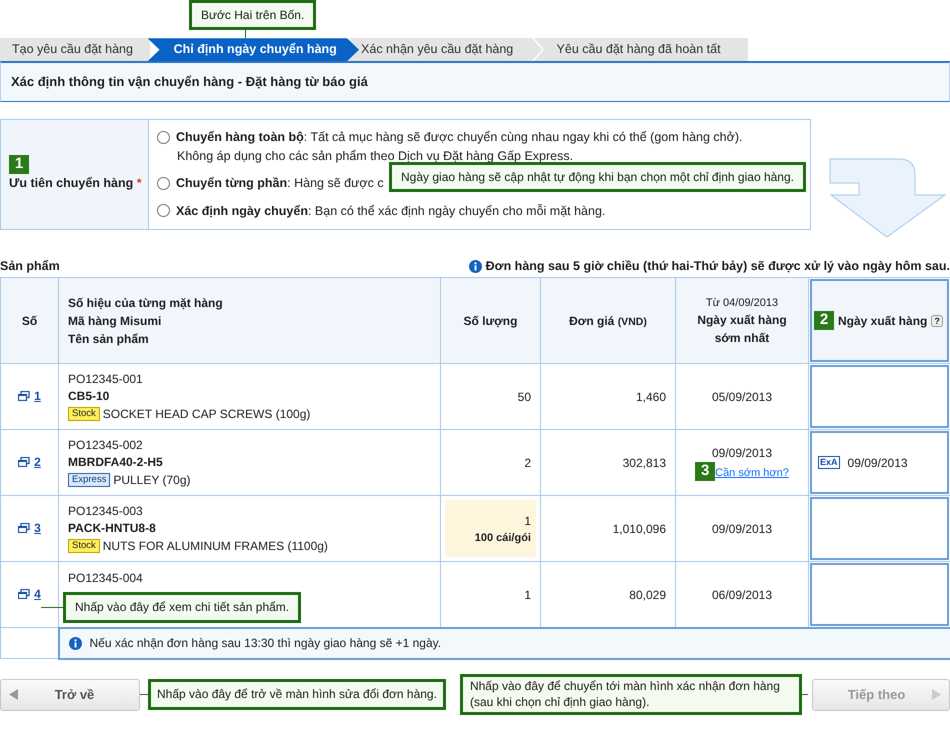 The width and height of the screenshot is (950, 730). What do you see at coordinates (705, 472) in the screenshot?
I see `step-number: 3` at bounding box center [705, 472].